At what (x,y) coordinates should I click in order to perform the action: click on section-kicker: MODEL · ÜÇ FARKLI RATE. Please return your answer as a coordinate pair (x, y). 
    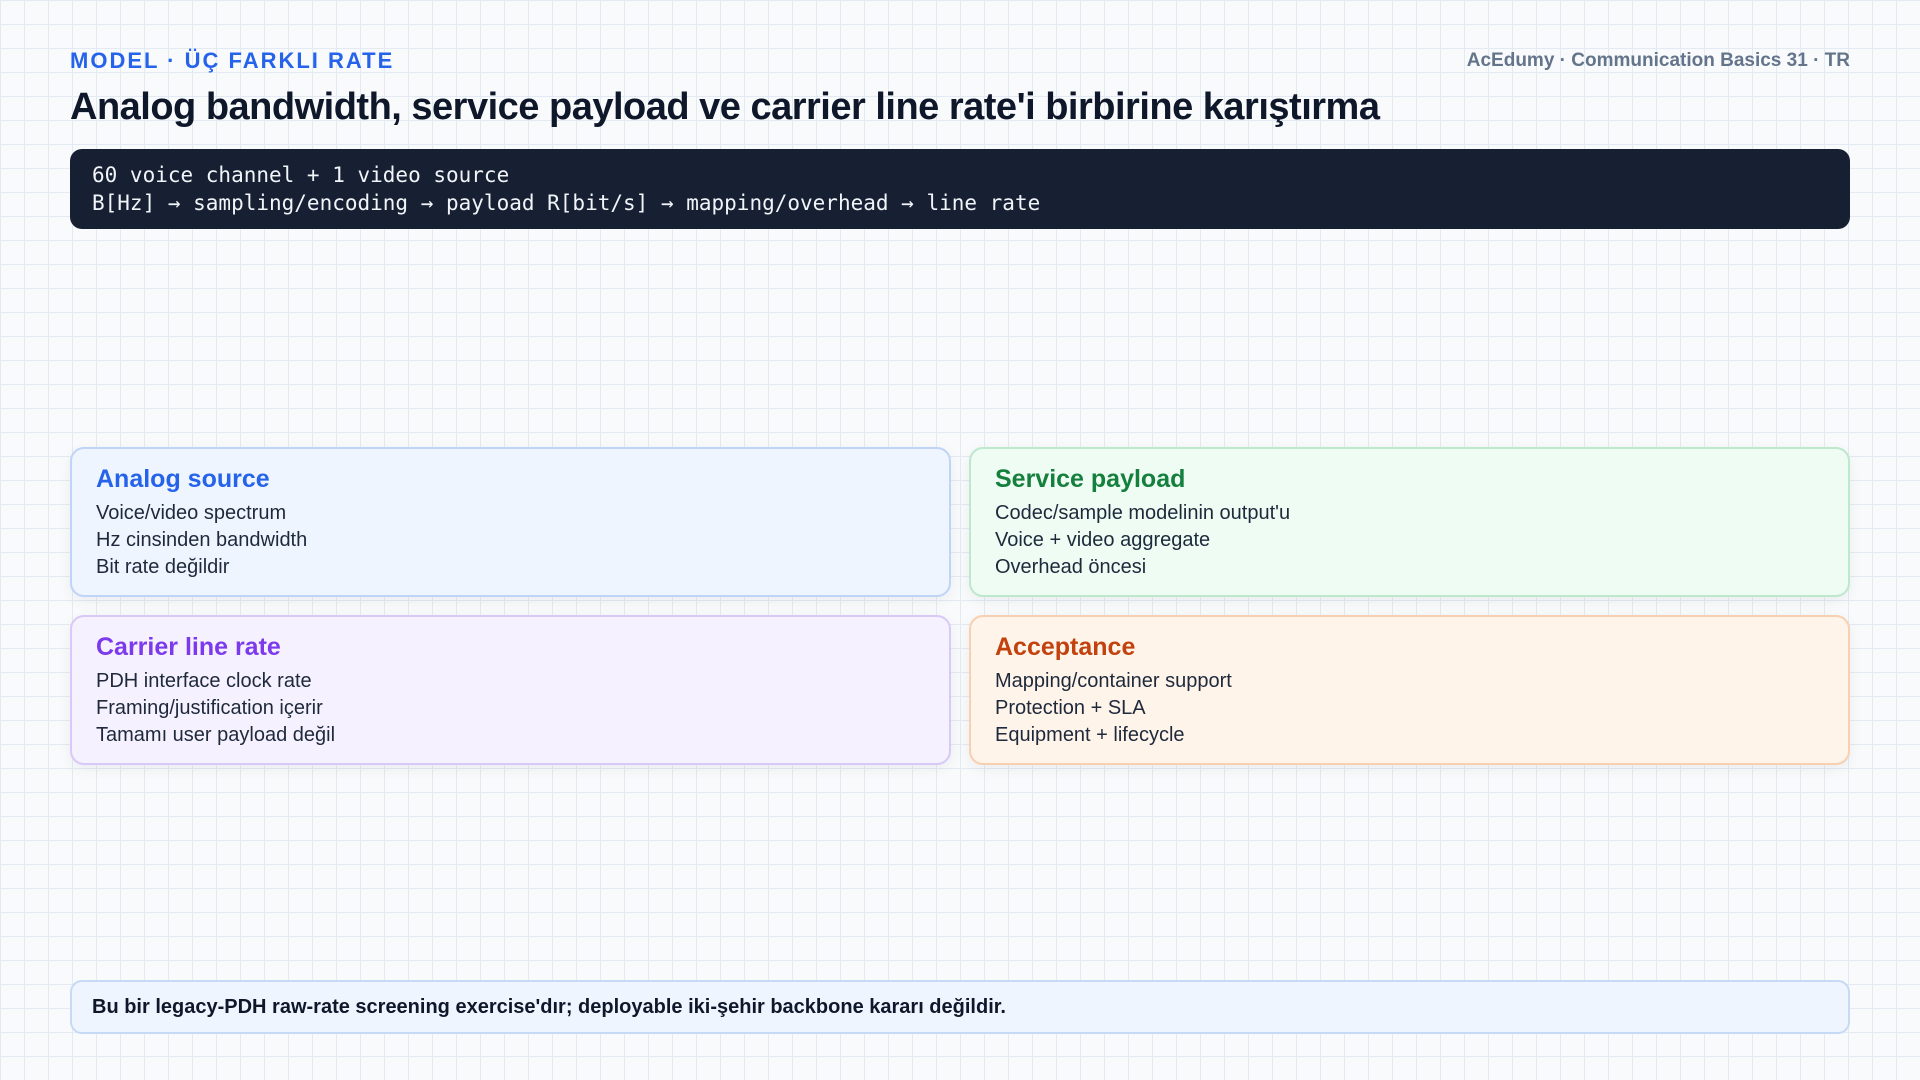
    Looking at the image, I should click on (232, 60).